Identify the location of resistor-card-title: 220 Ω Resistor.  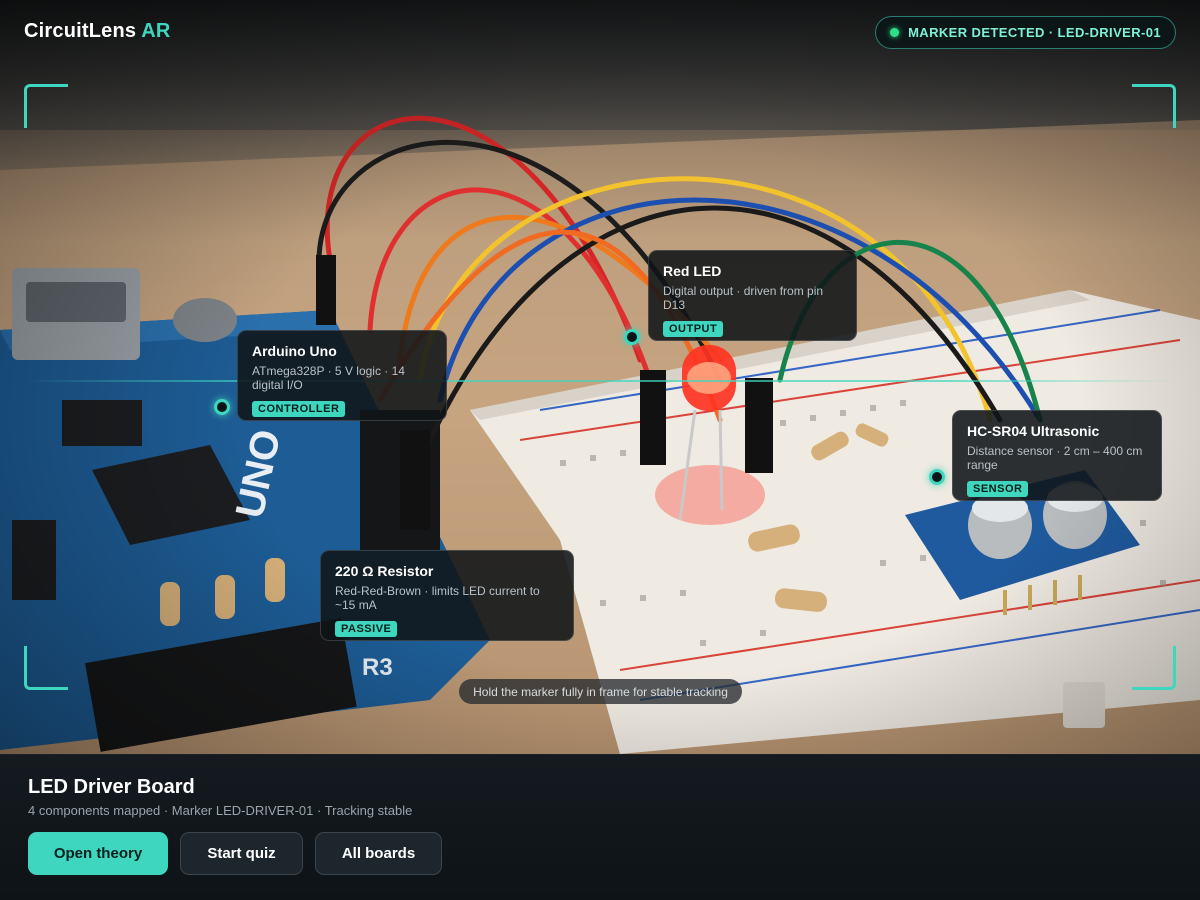
(384, 571).